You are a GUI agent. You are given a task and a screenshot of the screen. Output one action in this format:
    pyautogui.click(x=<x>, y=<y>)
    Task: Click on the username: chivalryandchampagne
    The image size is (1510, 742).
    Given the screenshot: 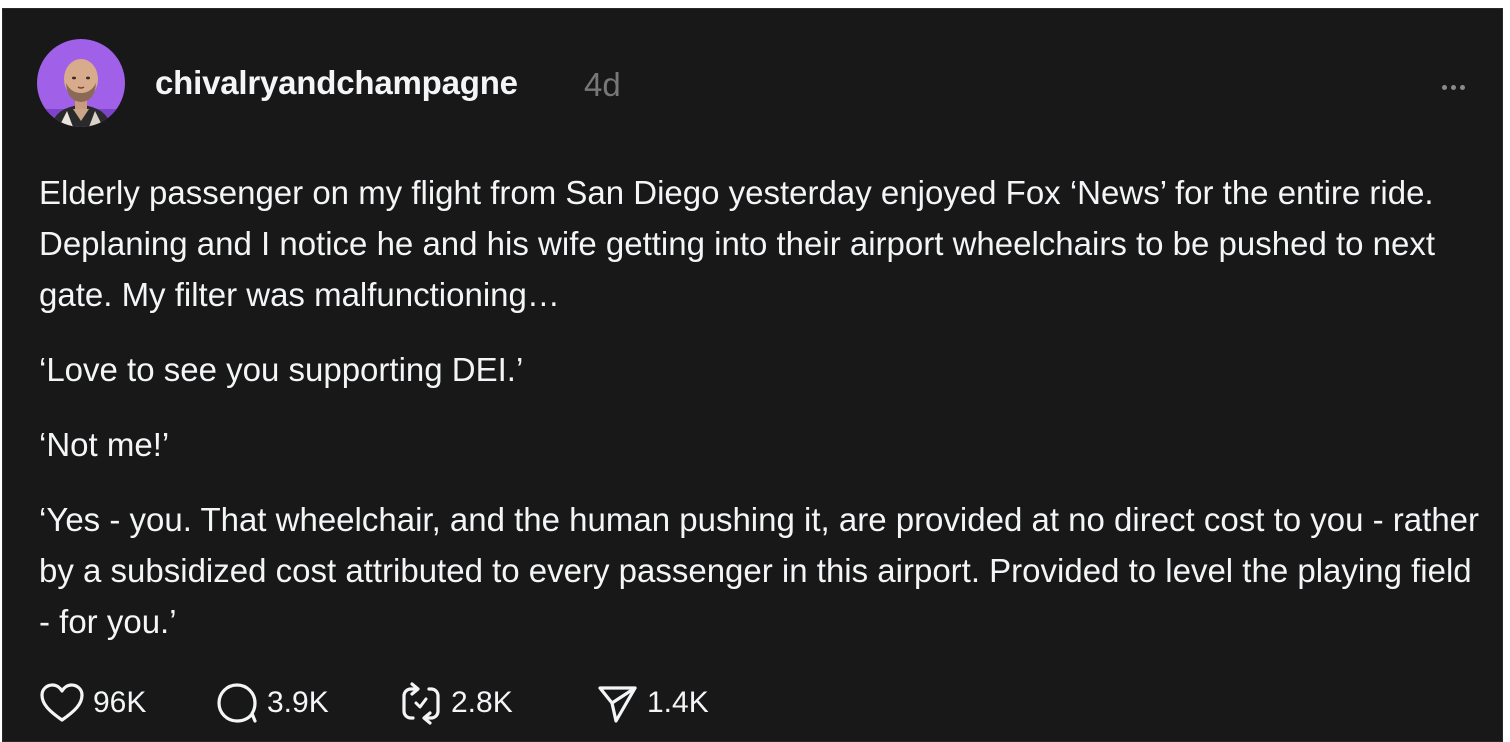 What is the action you would take?
    pyautogui.click(x=336, y=83)
    